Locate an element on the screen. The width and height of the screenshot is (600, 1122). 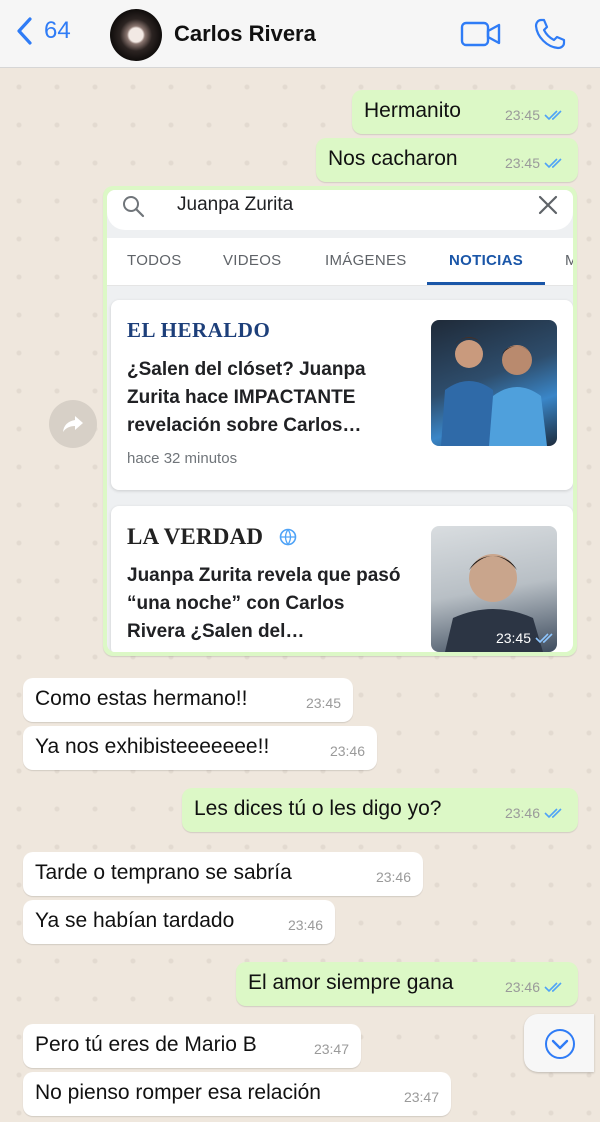
message-text: El amor siempre gana is located at coordinates (351, 982).